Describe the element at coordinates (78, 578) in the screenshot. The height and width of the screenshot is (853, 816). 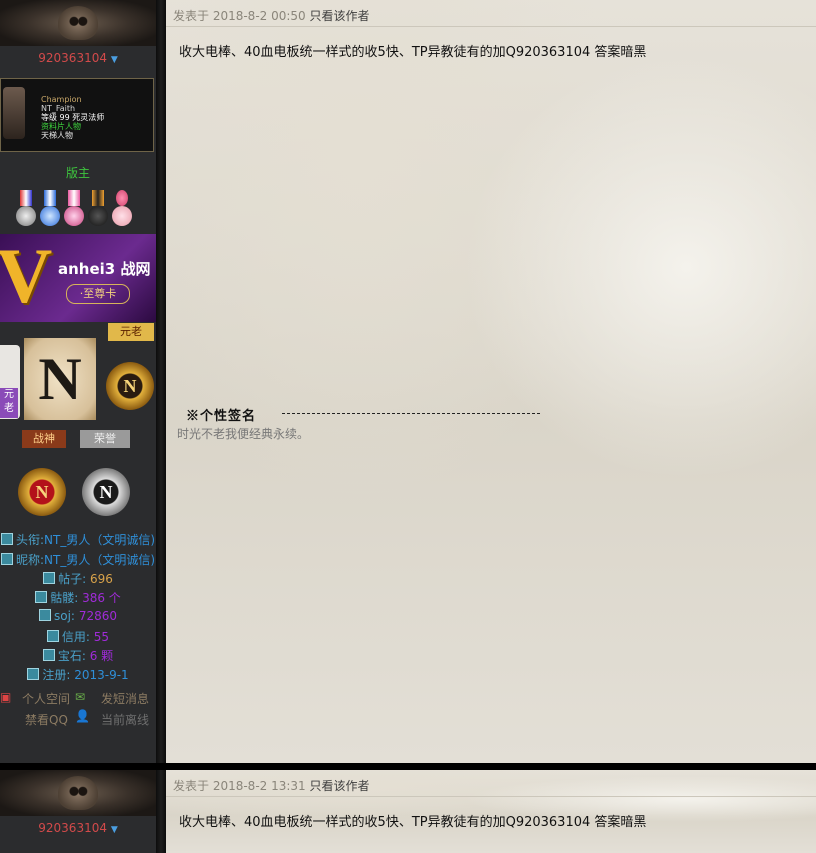
I see `info-posts: 帖子: 696` at that location.